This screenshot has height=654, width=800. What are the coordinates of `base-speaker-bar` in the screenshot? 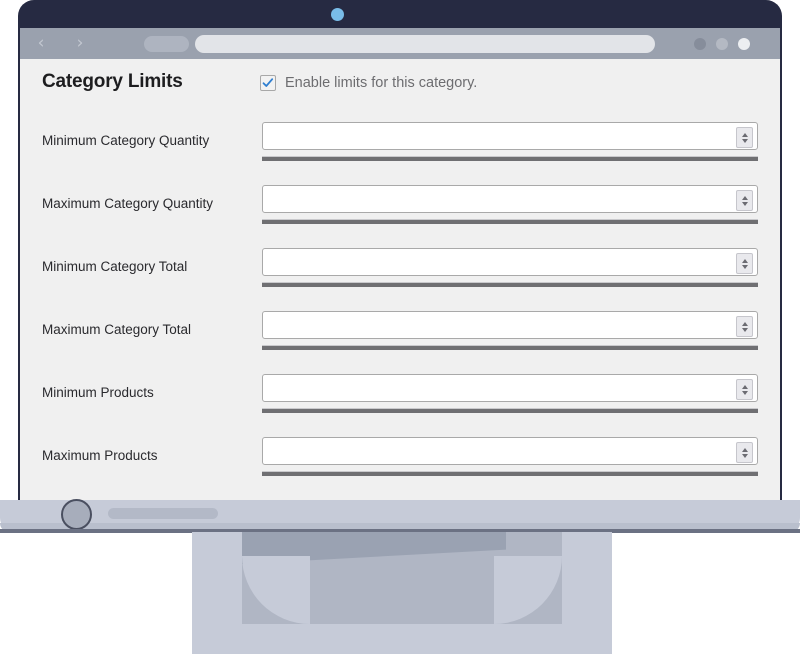 It's located at (163, 513).